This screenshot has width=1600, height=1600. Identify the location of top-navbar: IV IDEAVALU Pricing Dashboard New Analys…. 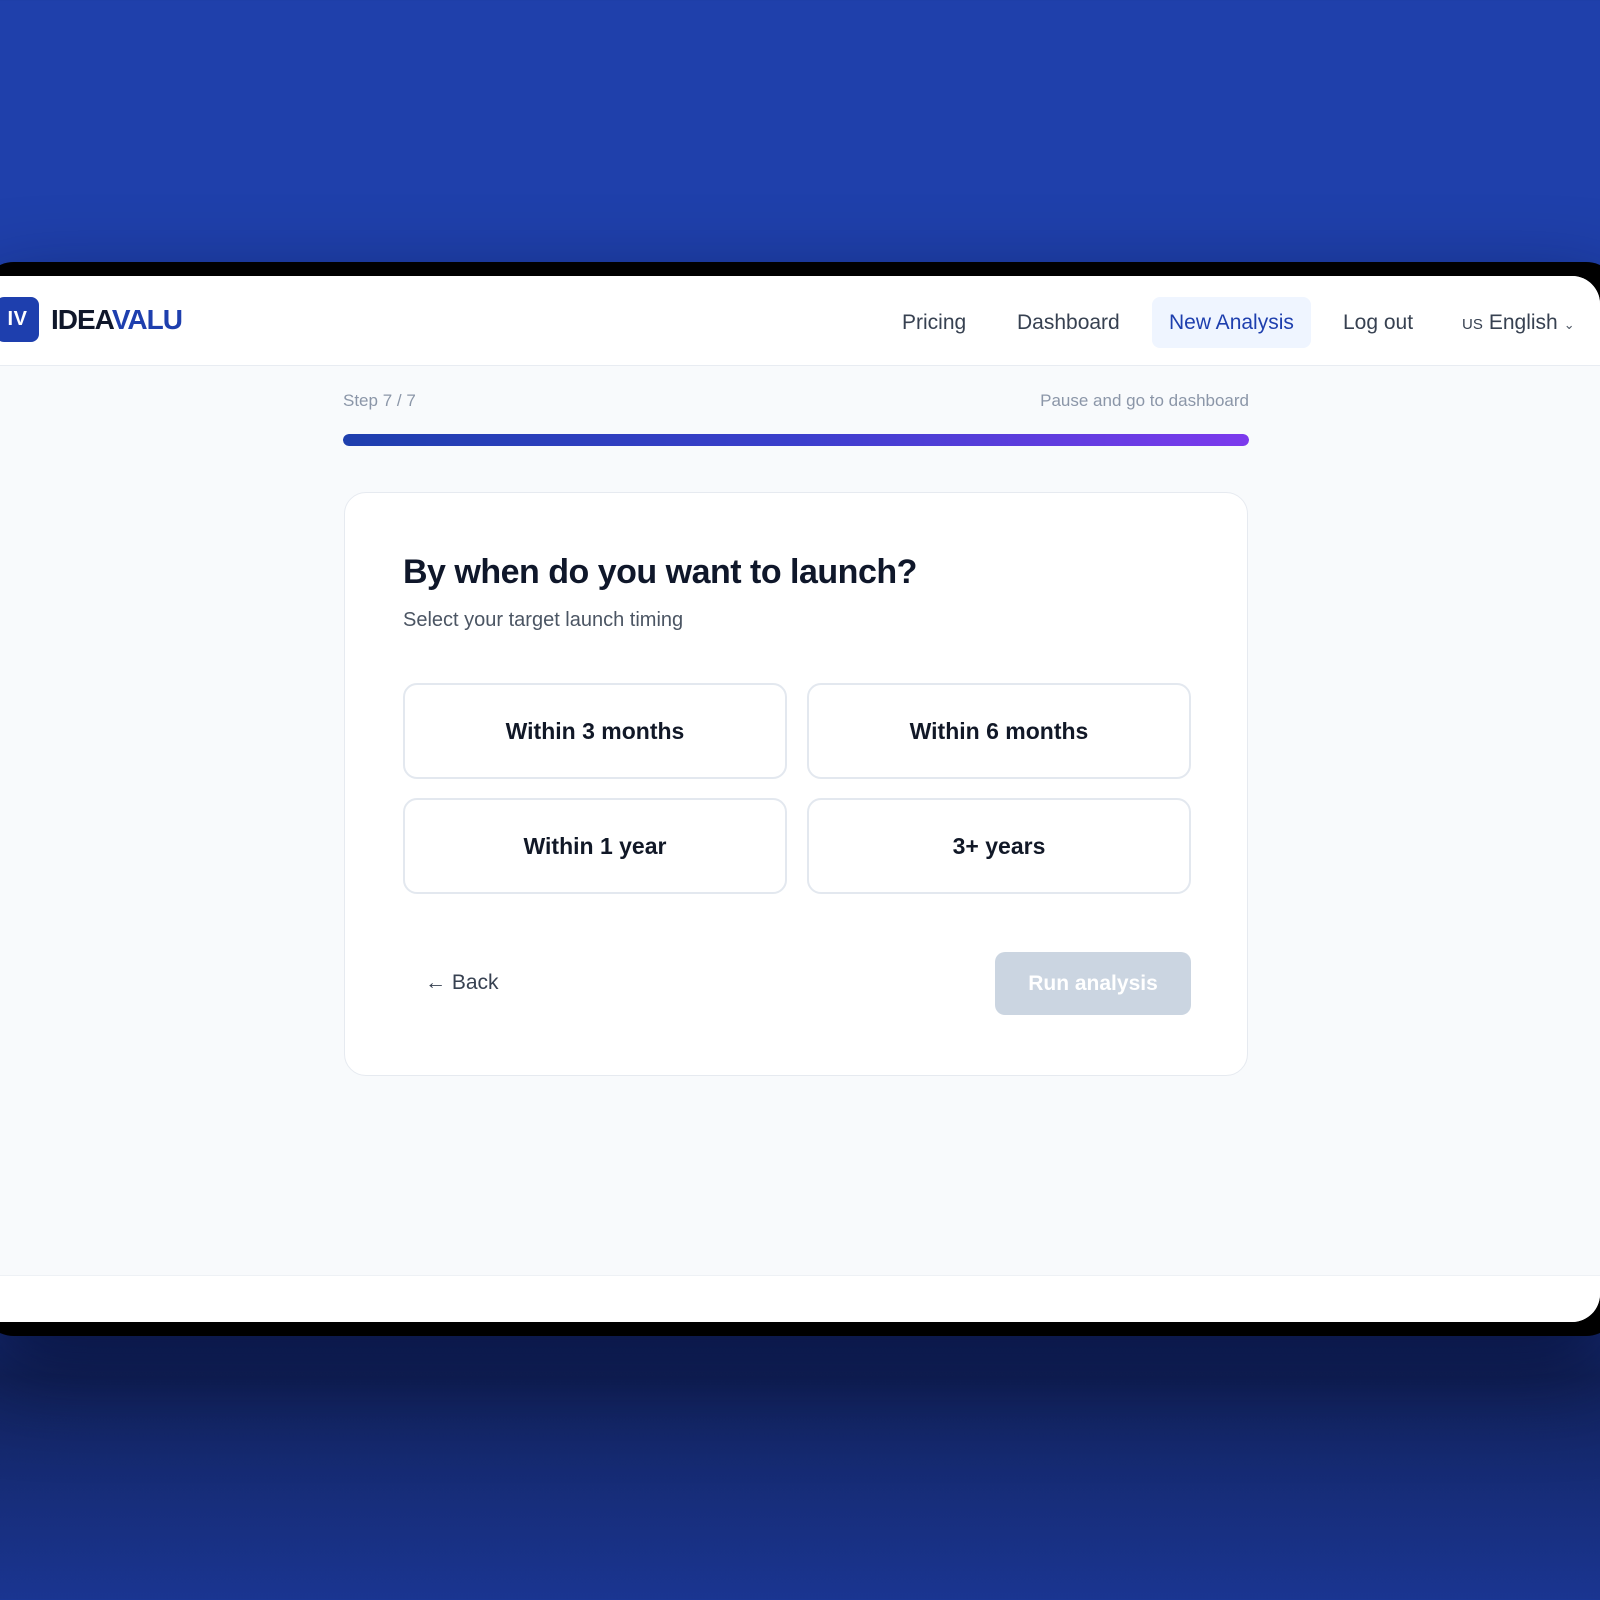
(800, 321).